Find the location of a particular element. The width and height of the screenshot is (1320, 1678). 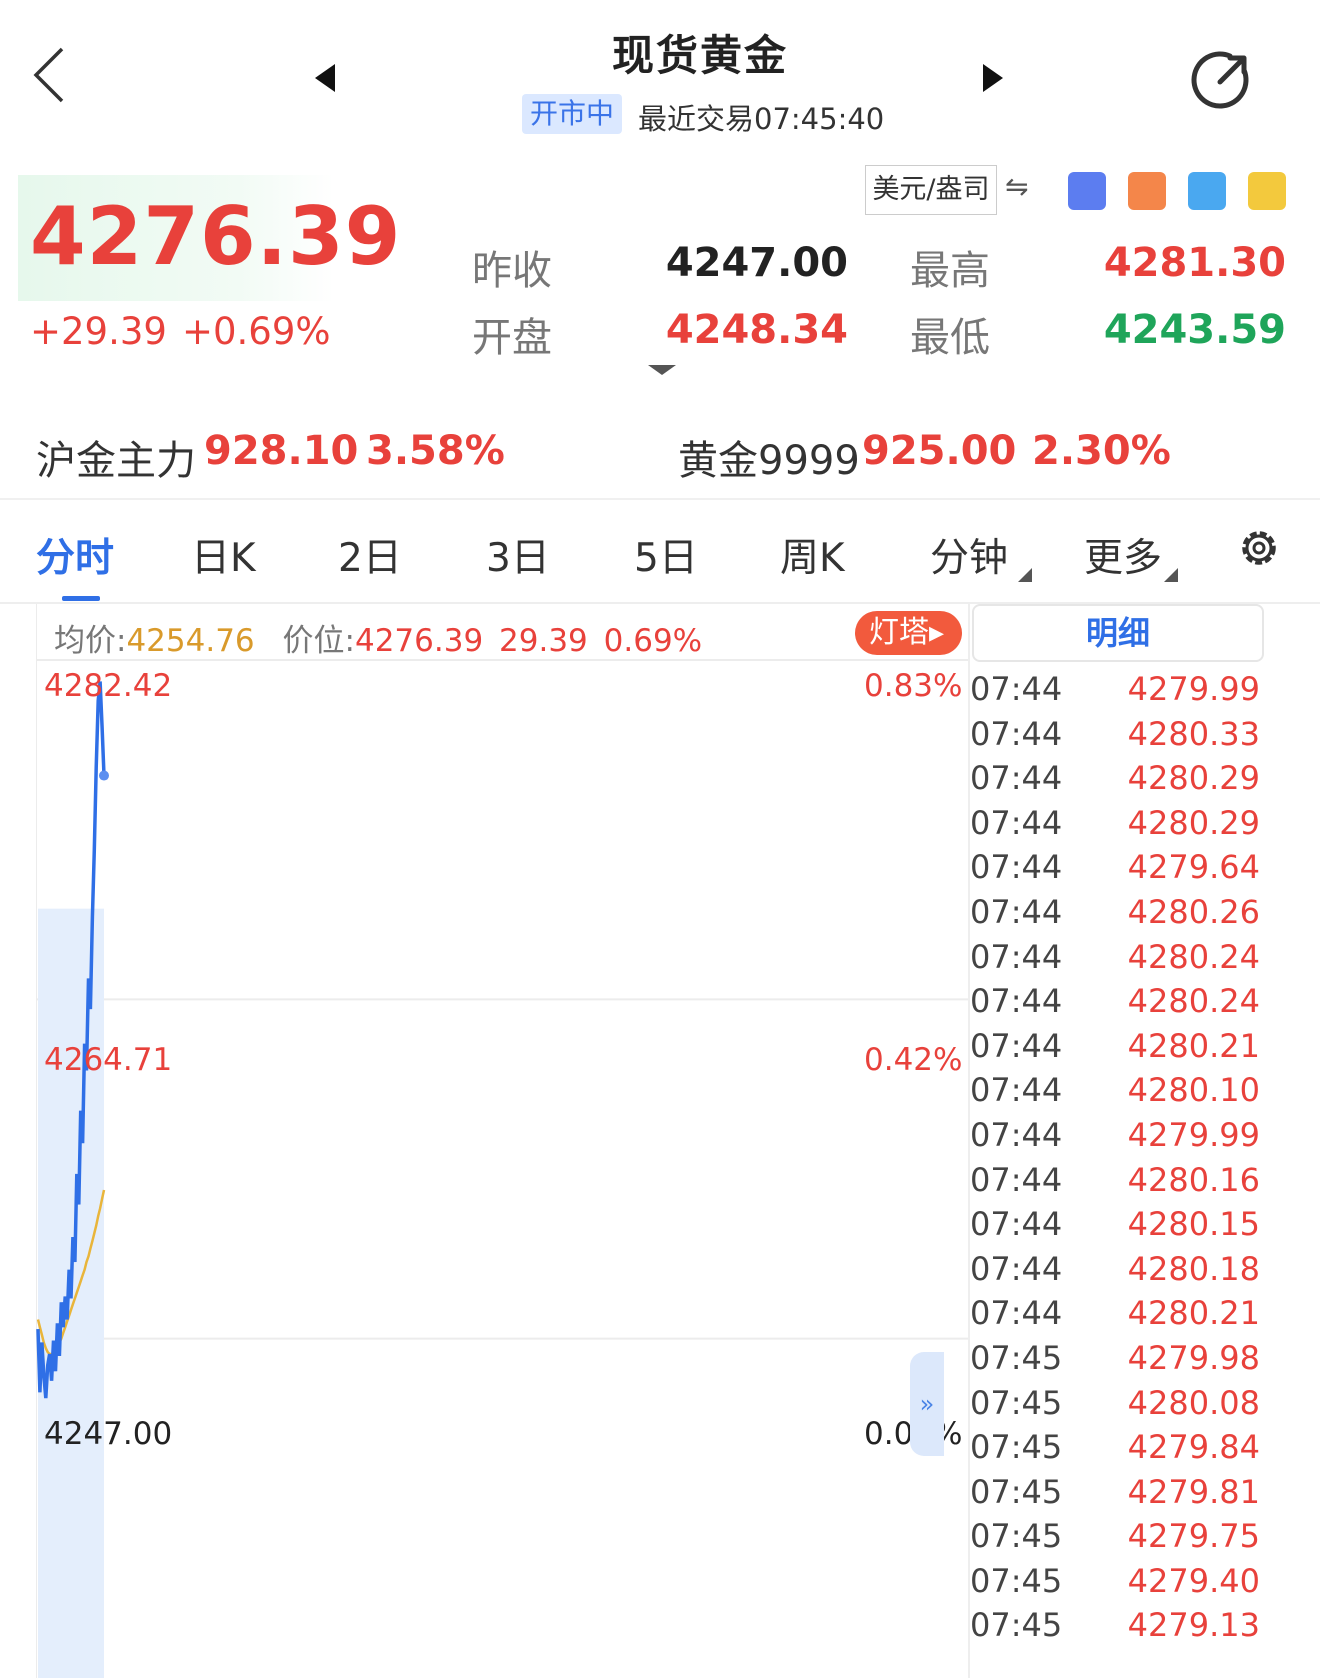

collapse-detail-button: » is located at coordinates (927, 1404).